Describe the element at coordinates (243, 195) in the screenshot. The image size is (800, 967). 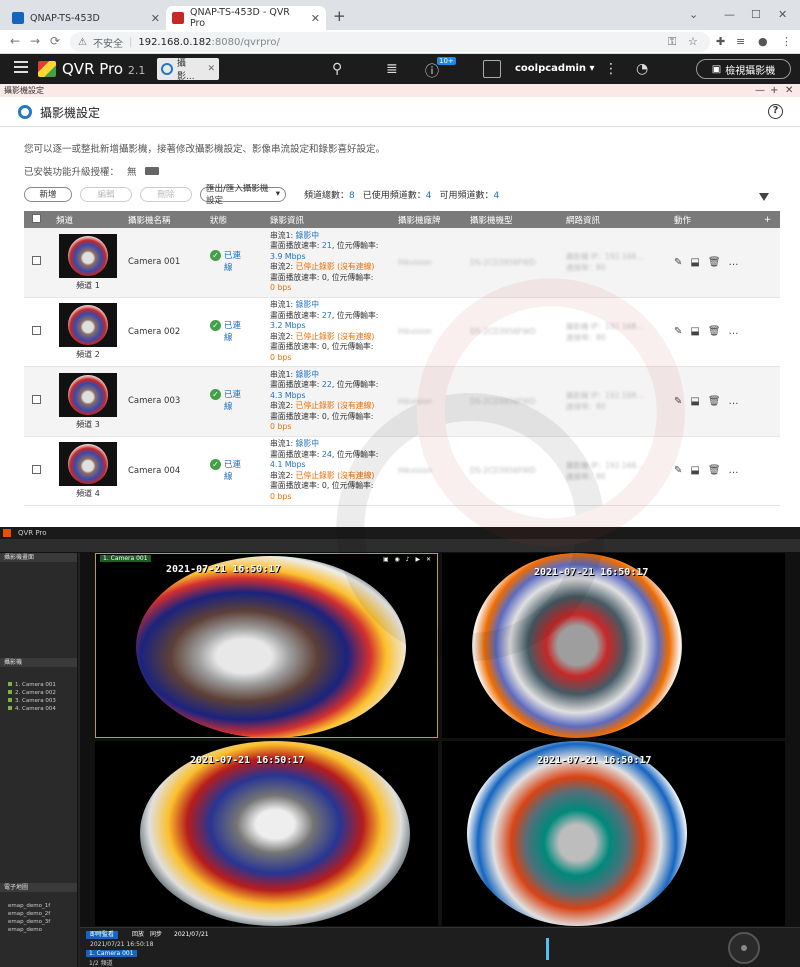
I see `import-export-dropdown: 匯出/匯入攝影機設定 ▾` at that location.